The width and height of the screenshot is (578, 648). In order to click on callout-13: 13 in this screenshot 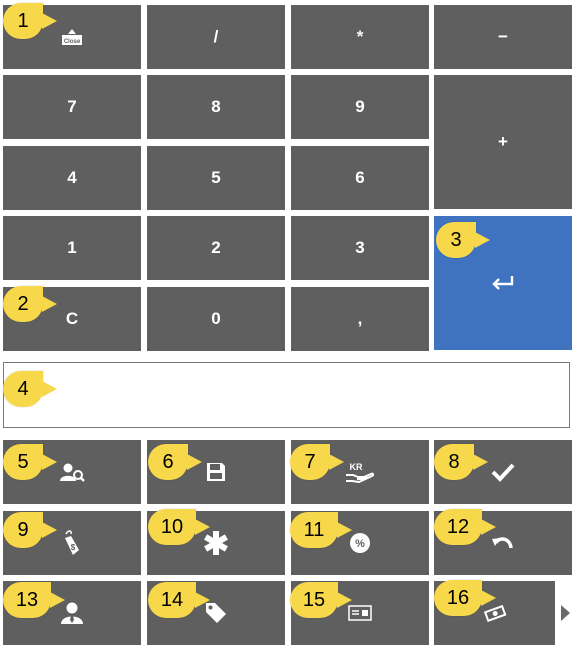, I will do `click(34, 600)`.